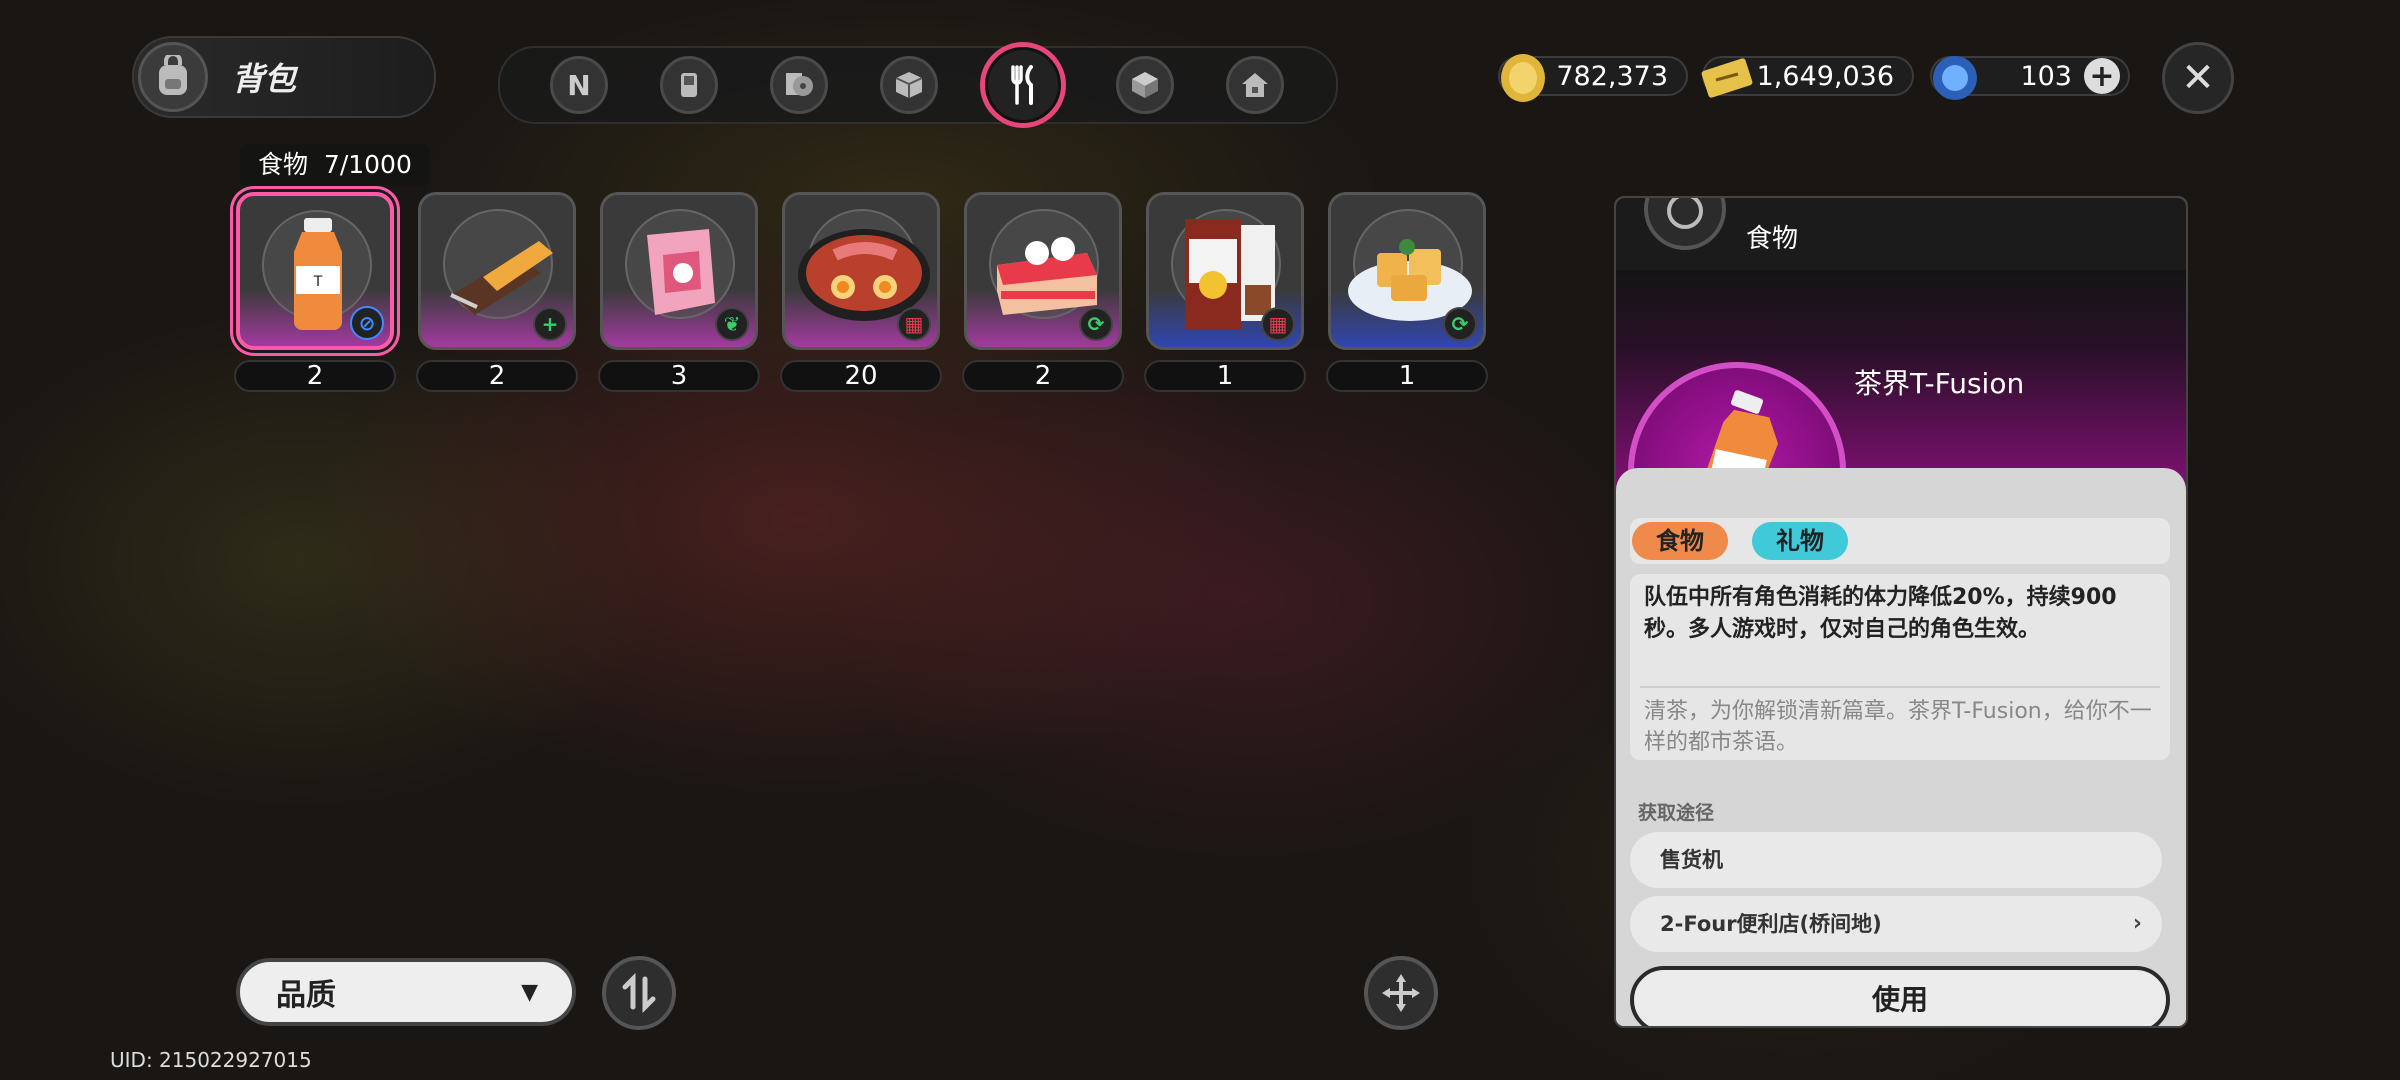 The image size is (2400, 1080). Describe the element at coordinates (306, 995) in the screenshot. I see `sort-label: 品质` at that location.